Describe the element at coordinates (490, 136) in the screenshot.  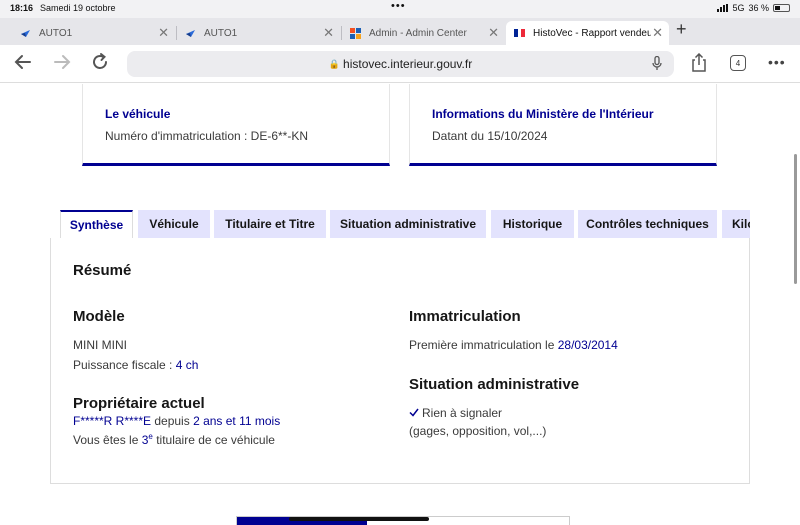
I see `ministry-card-text: Datant du 15/10/2024` at that location.